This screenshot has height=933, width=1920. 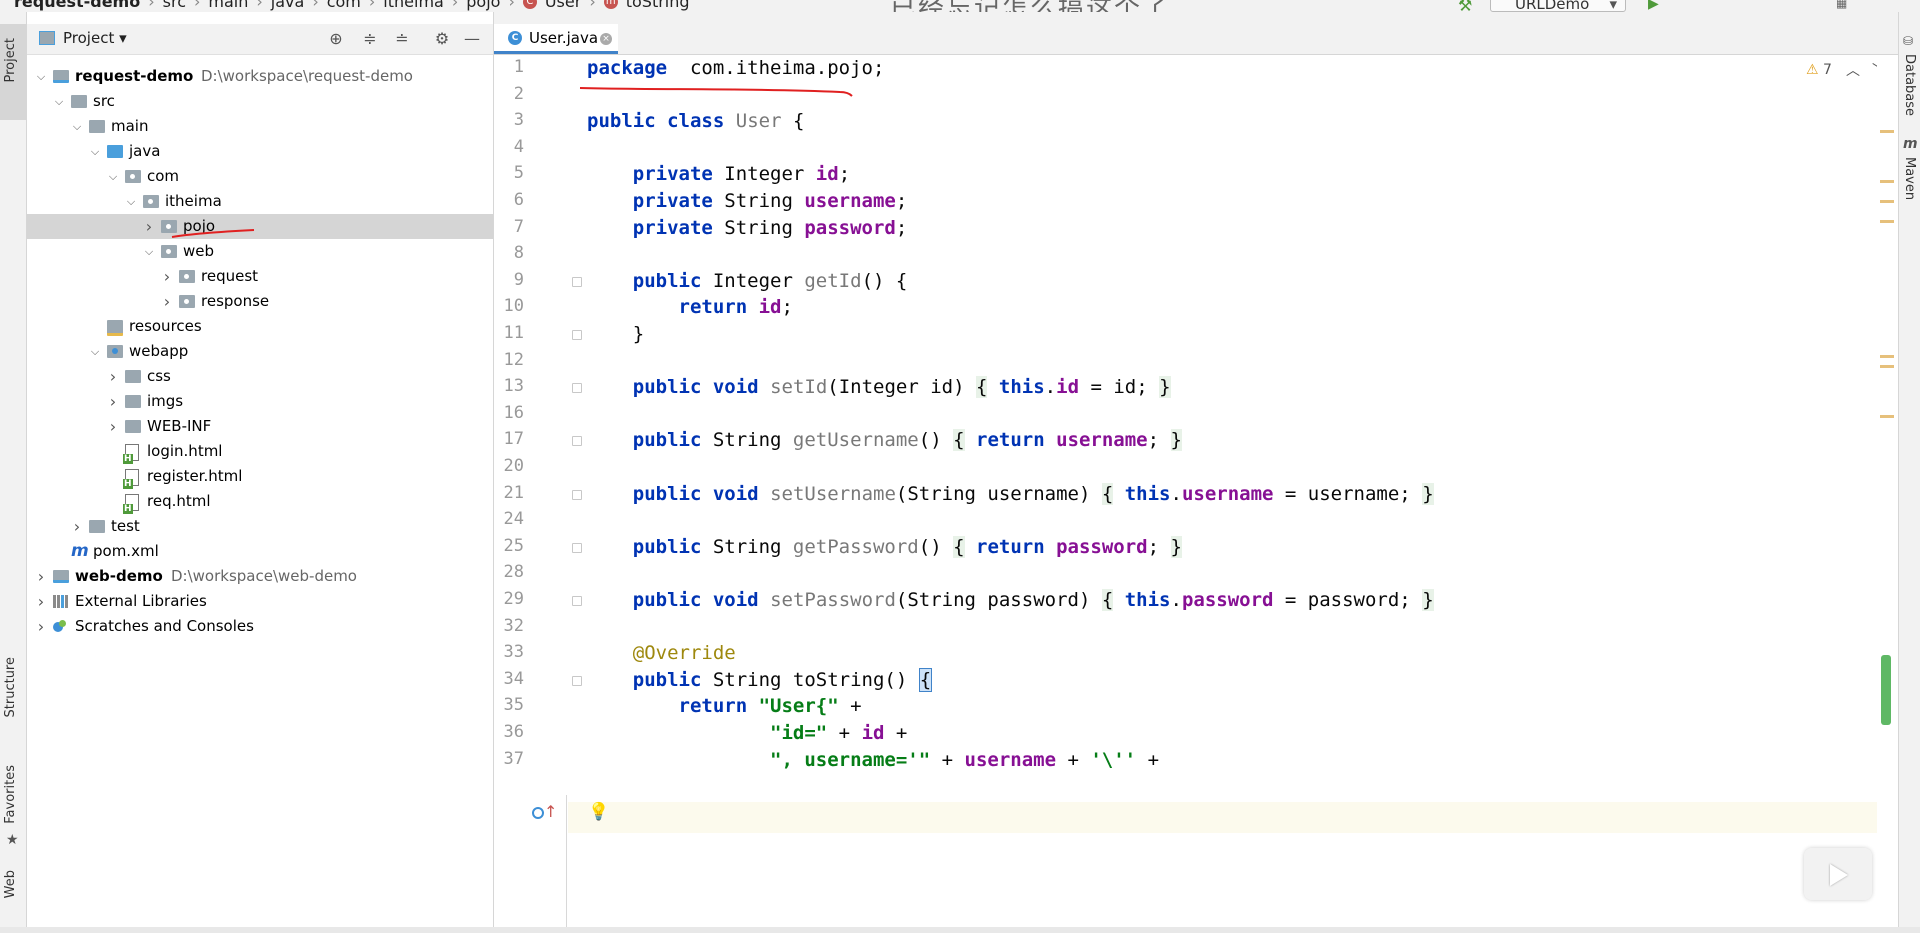 What do you see at coordinates (260, 201) in the screenshot?
I see `tree-item: ⌵ itheima` at bounding box center [260, 201].